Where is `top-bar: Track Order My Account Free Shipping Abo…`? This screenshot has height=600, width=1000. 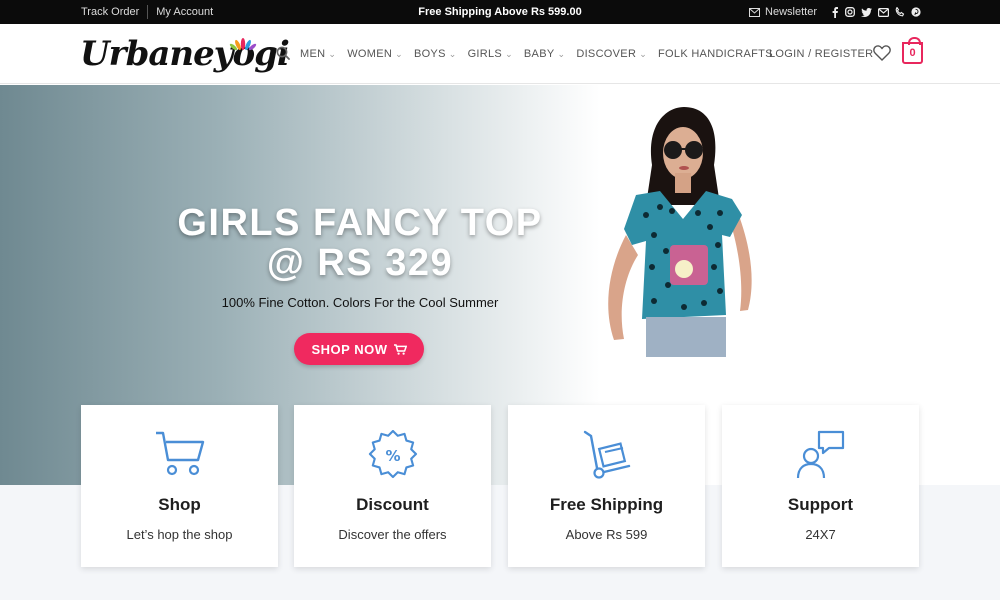
top-bar: Track Order My Account Free Shipping Abo… is located at coordinates (500, 12).